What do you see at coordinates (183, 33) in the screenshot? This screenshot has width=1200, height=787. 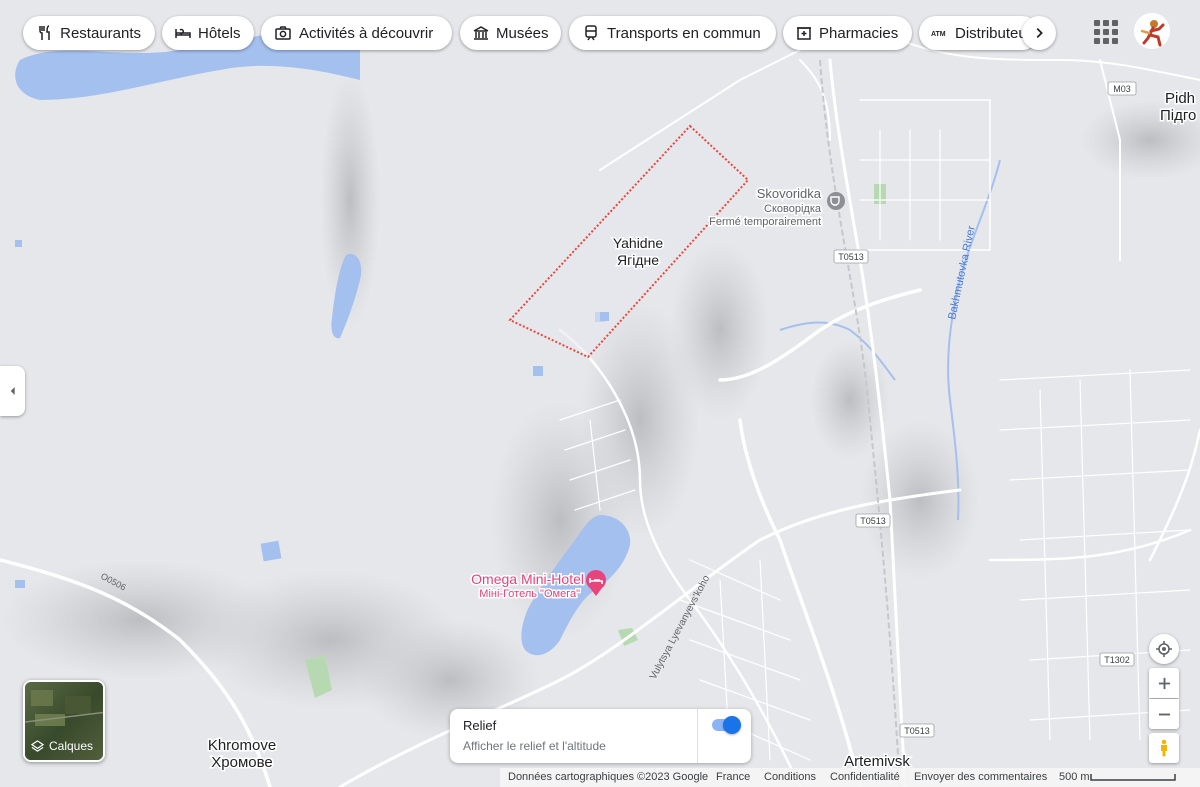 I see `bed-icon` at bounding box center [183, 33].